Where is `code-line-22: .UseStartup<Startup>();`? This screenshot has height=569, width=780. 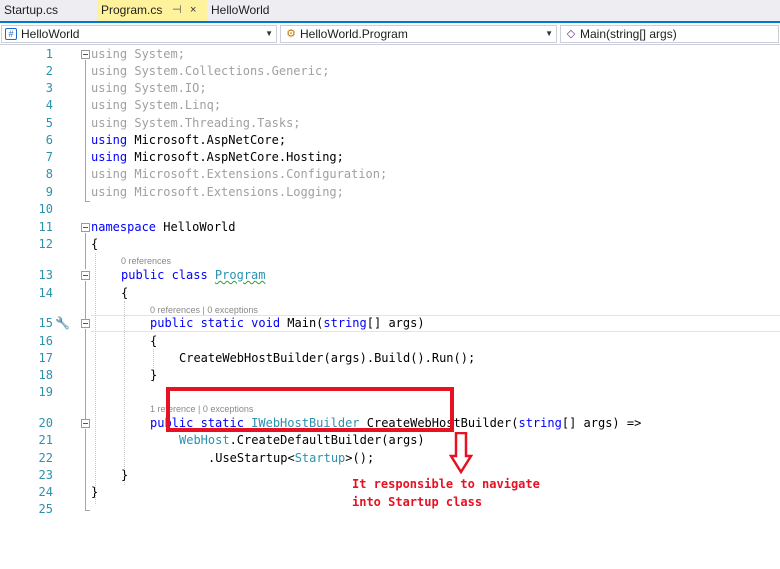
code-line-22: .UseStartup<Startup>(); is located at coordinates (291, 458).